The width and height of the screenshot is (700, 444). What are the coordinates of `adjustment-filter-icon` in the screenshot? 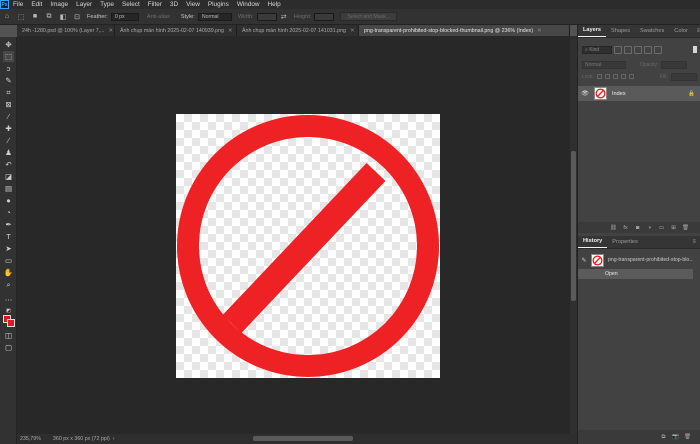 It's located at (628, 49).